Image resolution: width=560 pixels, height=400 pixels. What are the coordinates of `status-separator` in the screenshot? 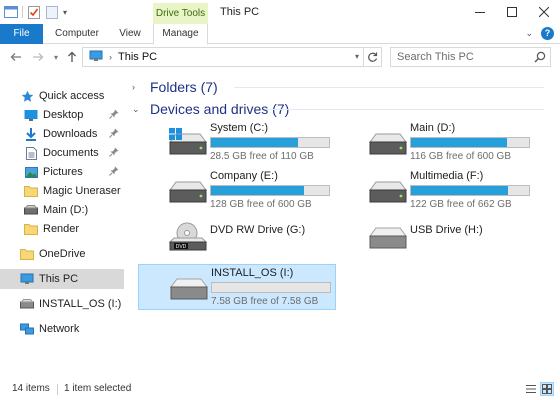 It's located at (57, 389).